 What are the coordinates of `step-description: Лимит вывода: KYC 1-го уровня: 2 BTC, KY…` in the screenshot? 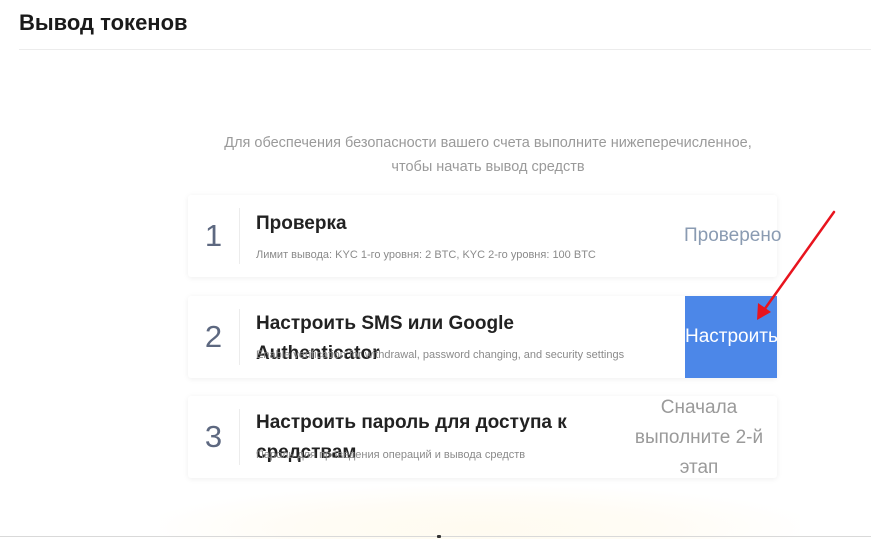 It's located at (426, 255).